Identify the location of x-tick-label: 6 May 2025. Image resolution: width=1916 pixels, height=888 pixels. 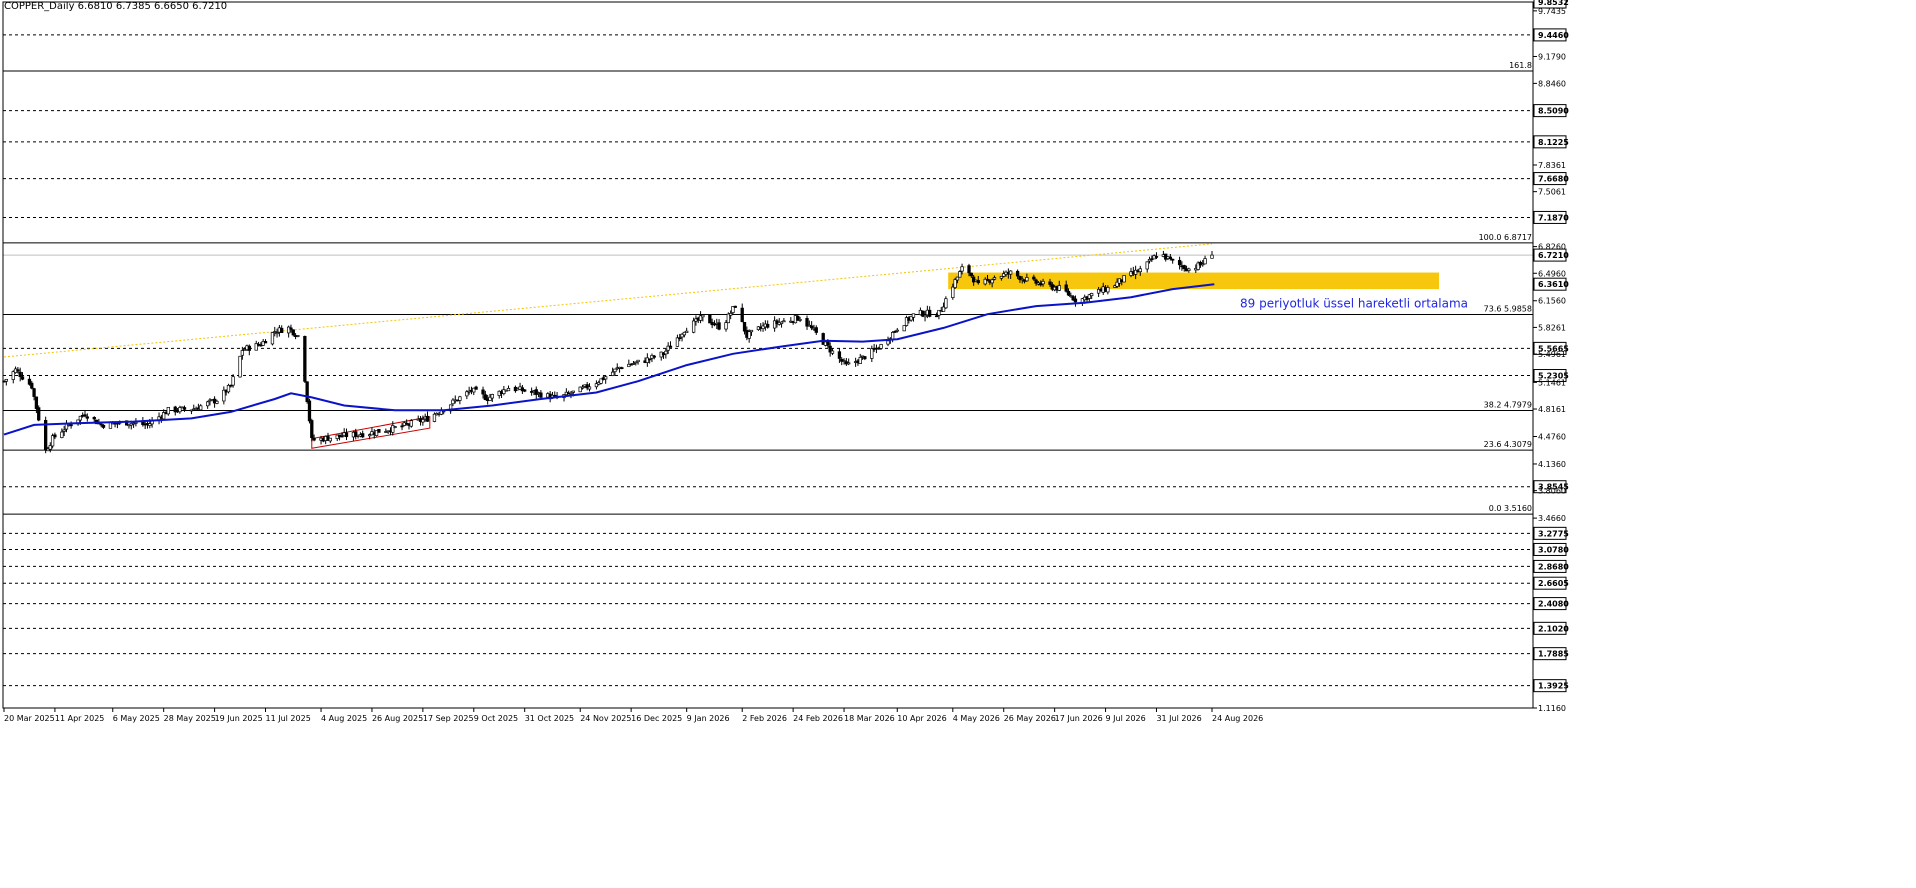
(136, 718).